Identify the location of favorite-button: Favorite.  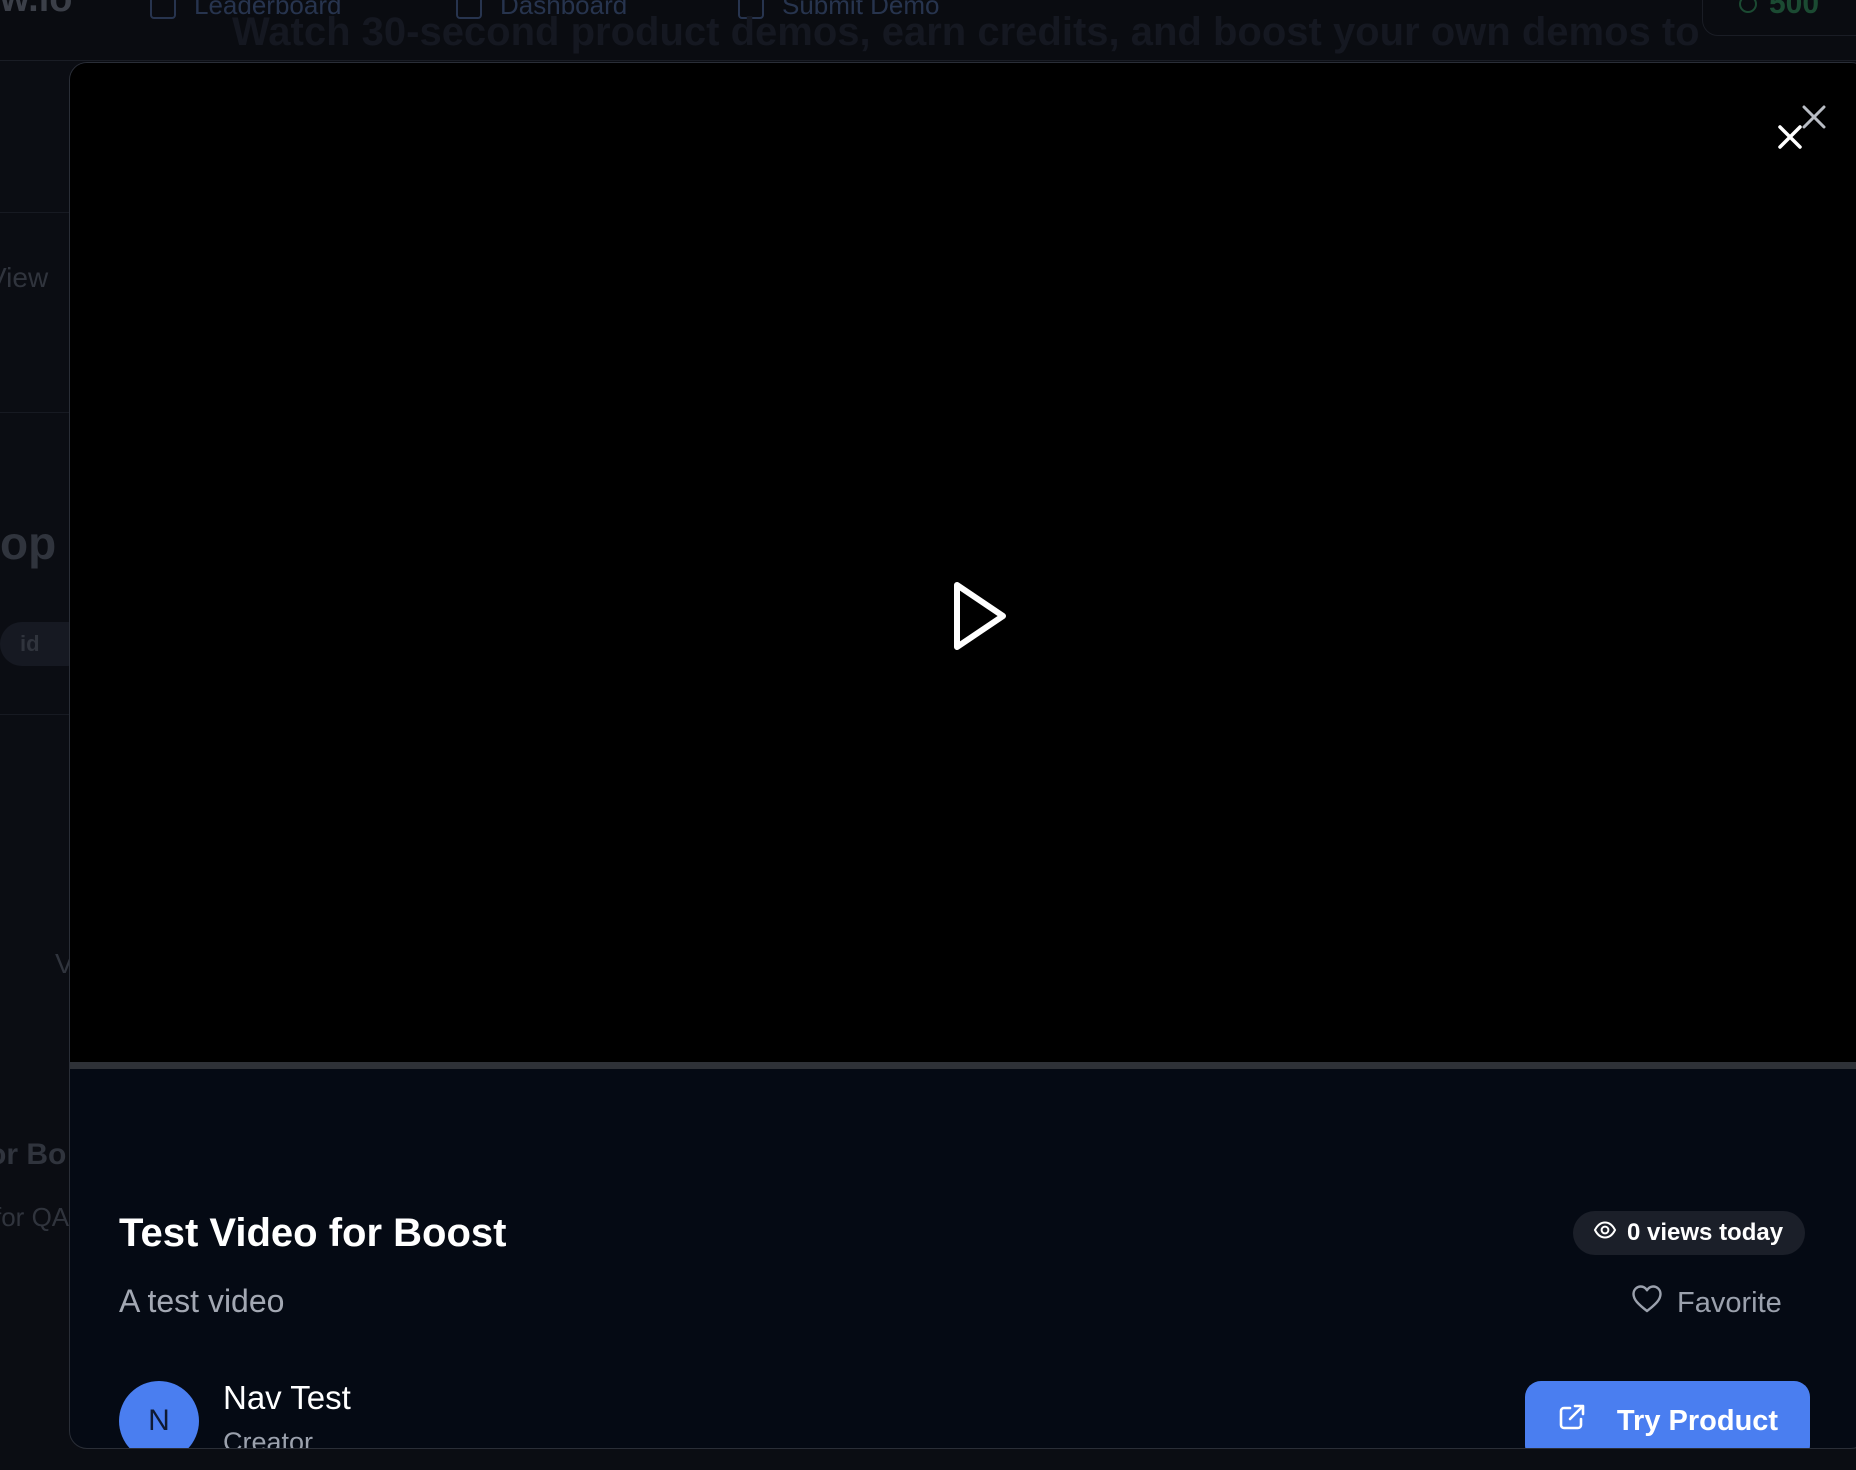
(1706, 1303).